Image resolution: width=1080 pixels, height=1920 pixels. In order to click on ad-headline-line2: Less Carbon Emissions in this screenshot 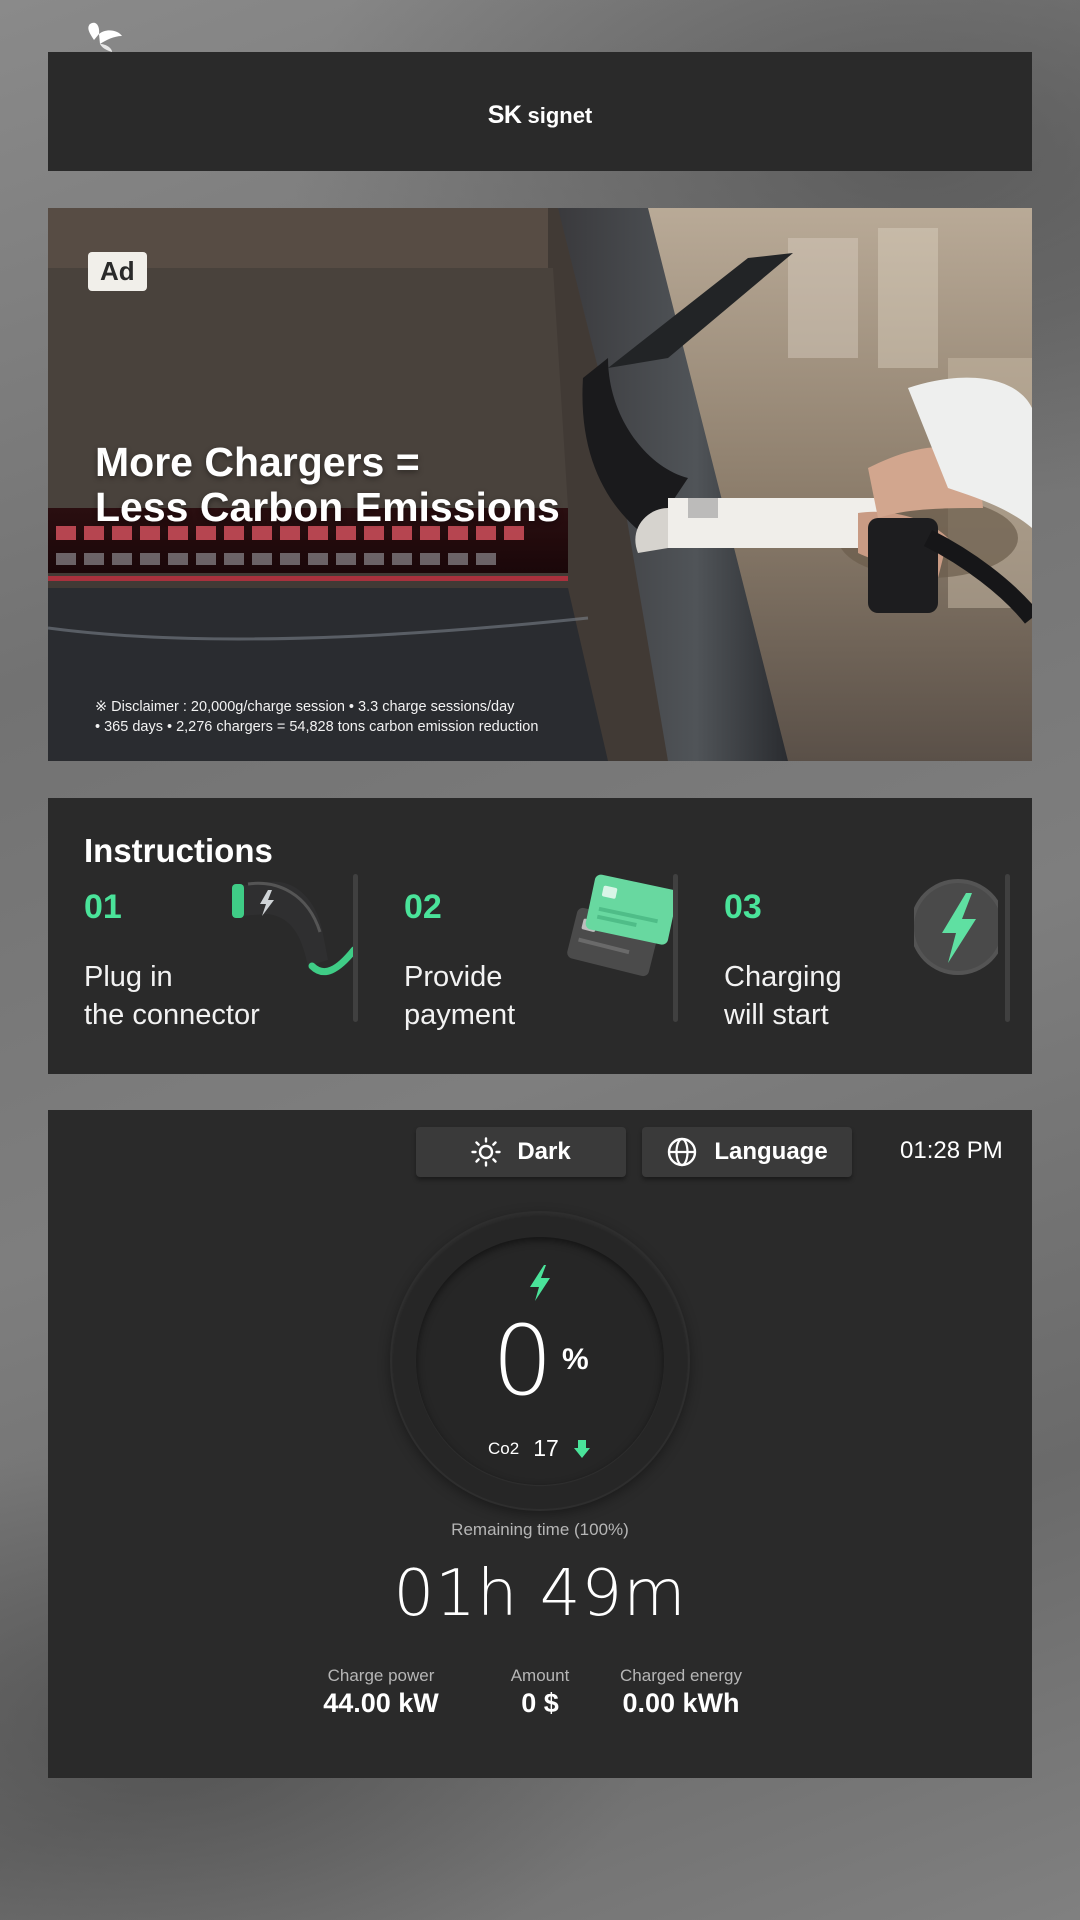, I will do `click(327, 507)`.